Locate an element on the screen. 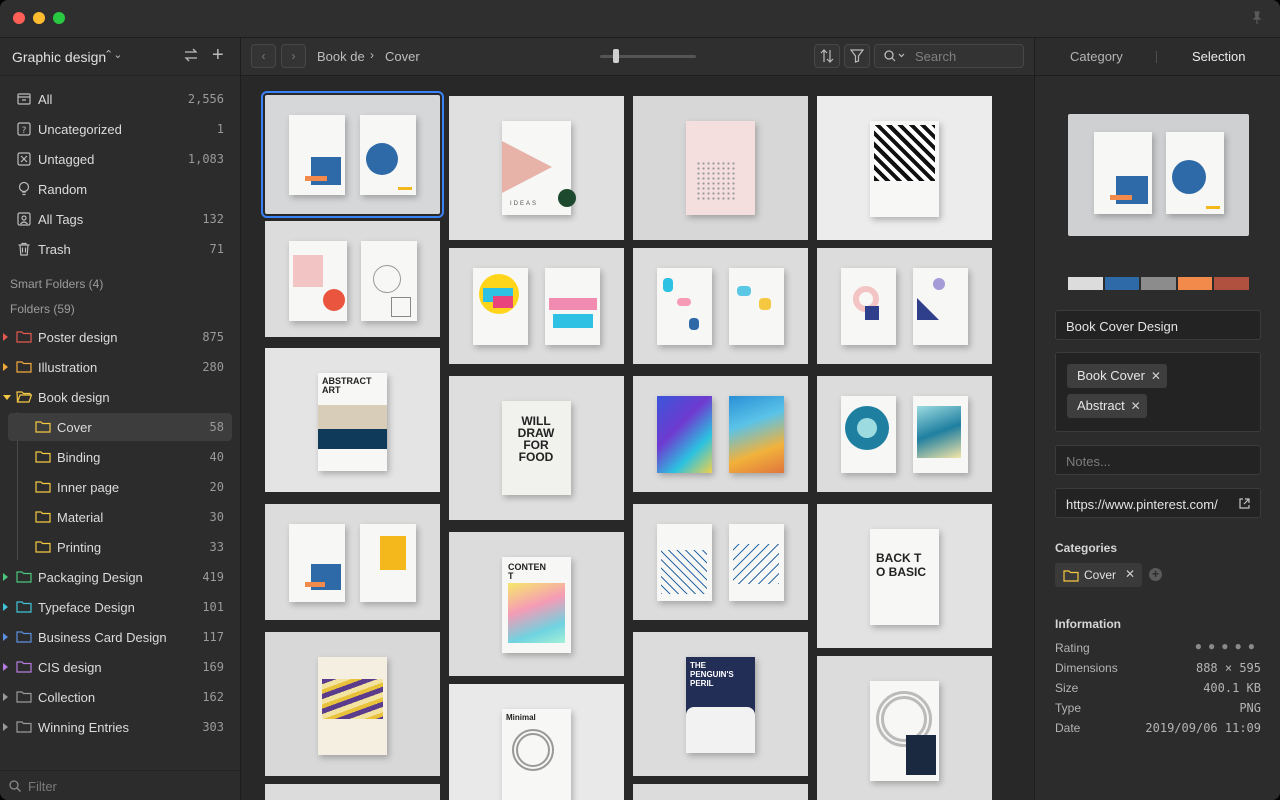  url-field: https://www.pinterest.com/ is located at coordinates (1158, 503).